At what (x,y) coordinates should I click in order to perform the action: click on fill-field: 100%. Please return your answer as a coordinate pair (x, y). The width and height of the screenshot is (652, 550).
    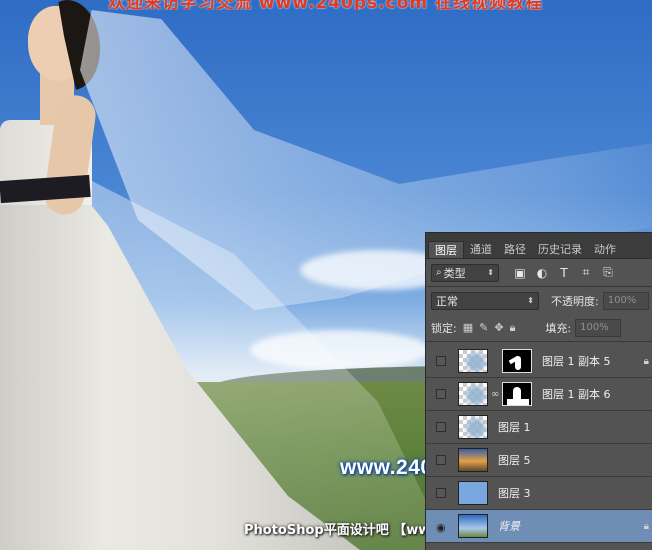
    Looking at the image, I should click on (598, 327).